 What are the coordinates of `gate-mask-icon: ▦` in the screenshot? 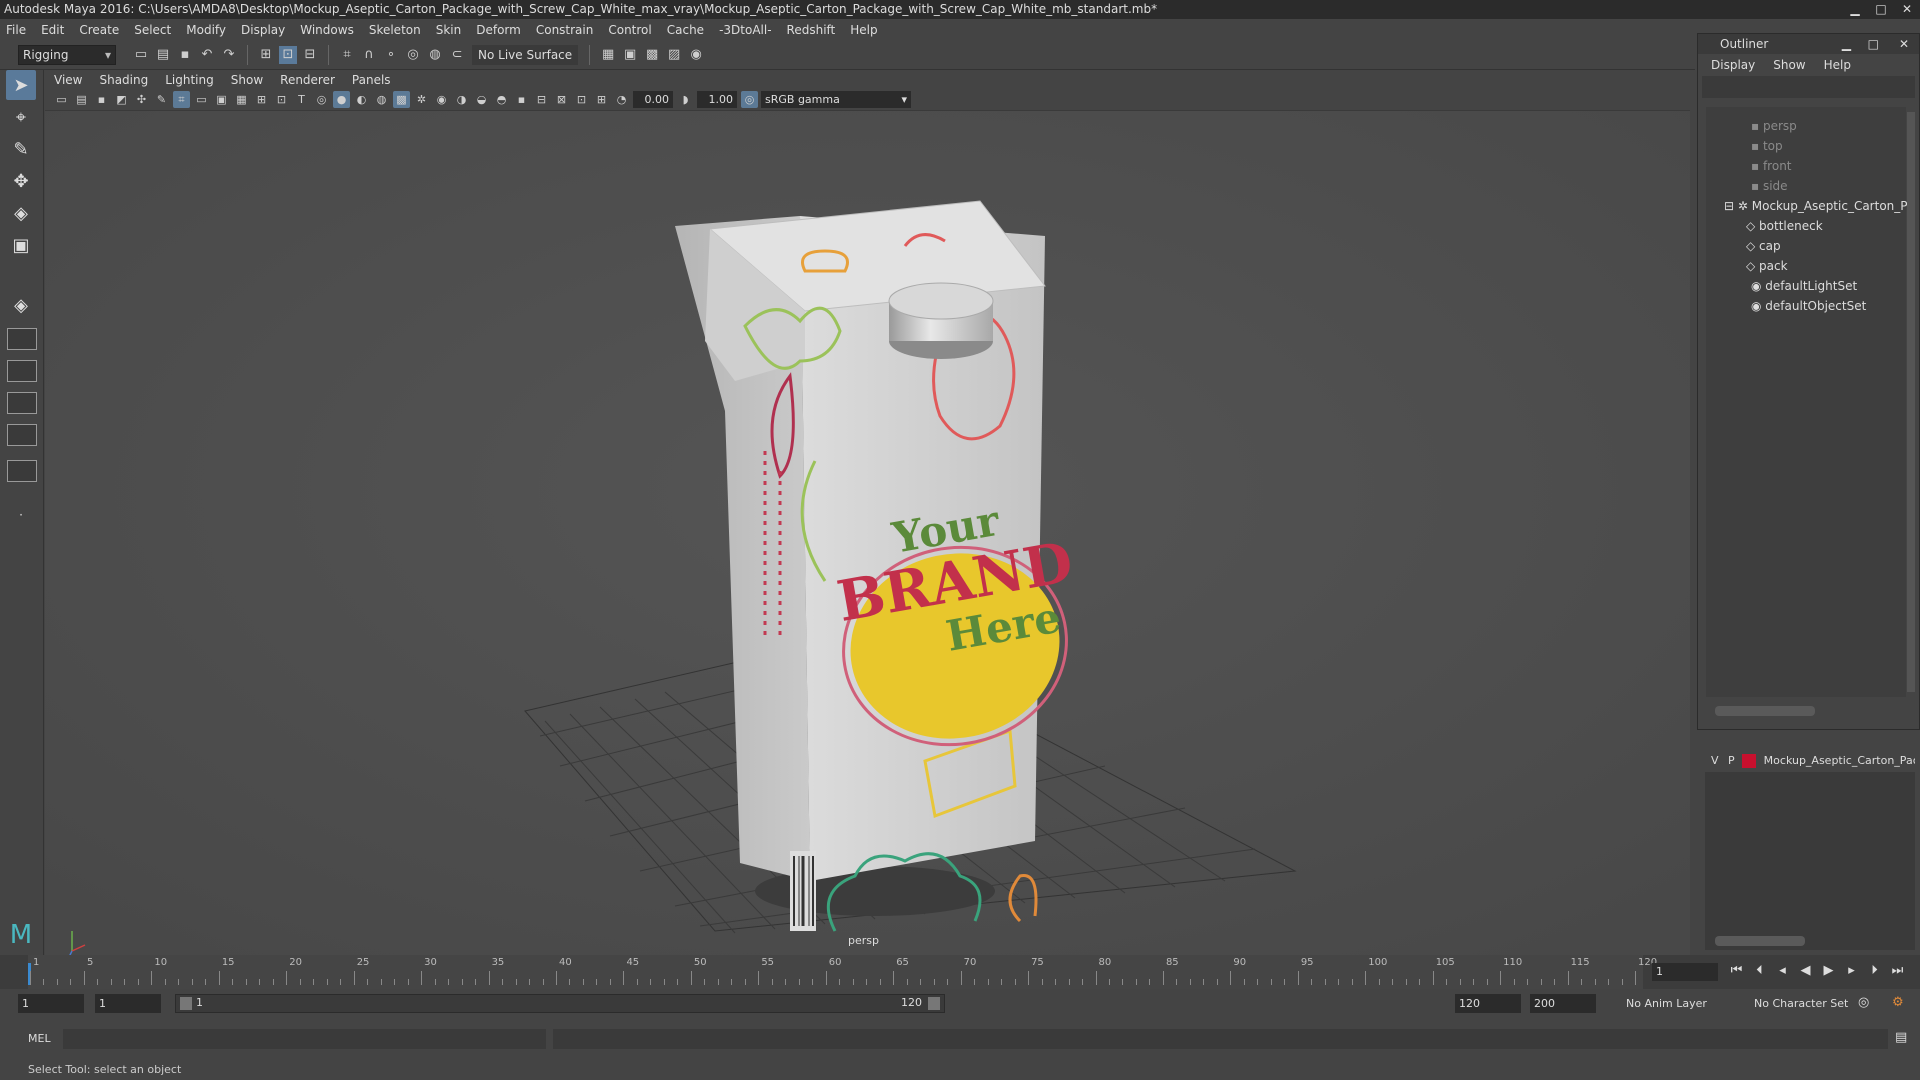 It's located at (241, 99).